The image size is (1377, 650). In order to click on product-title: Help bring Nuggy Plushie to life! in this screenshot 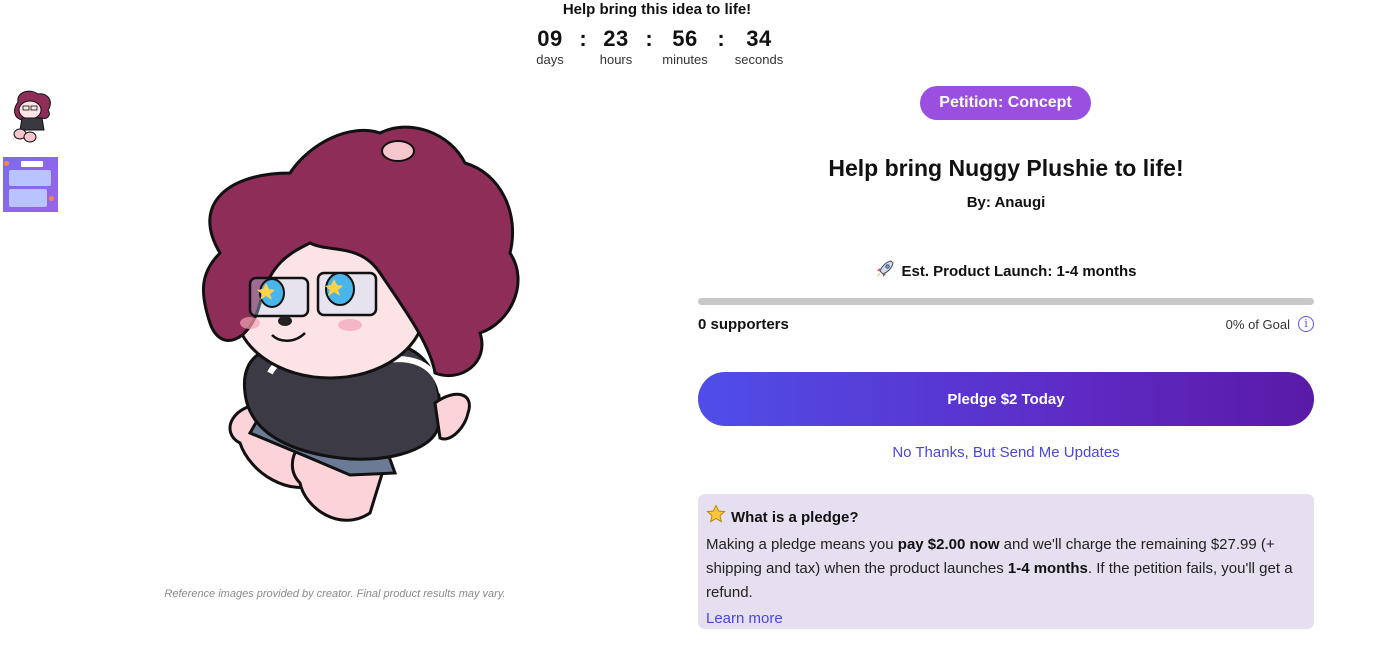, I will do `click(1006, 168)`.